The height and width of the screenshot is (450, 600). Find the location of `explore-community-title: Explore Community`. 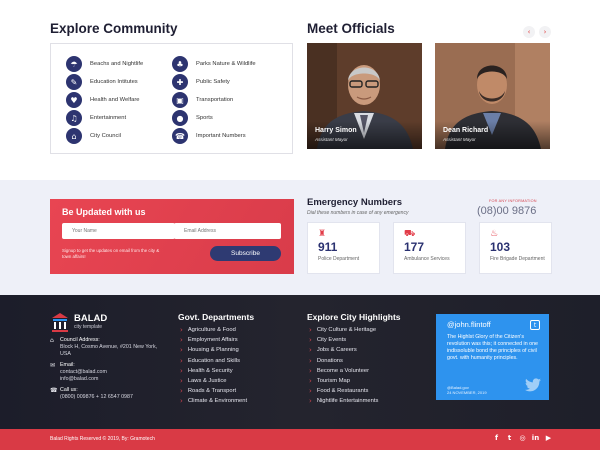

explore-community-title: Explore Community is located at coordinates (114, 28).